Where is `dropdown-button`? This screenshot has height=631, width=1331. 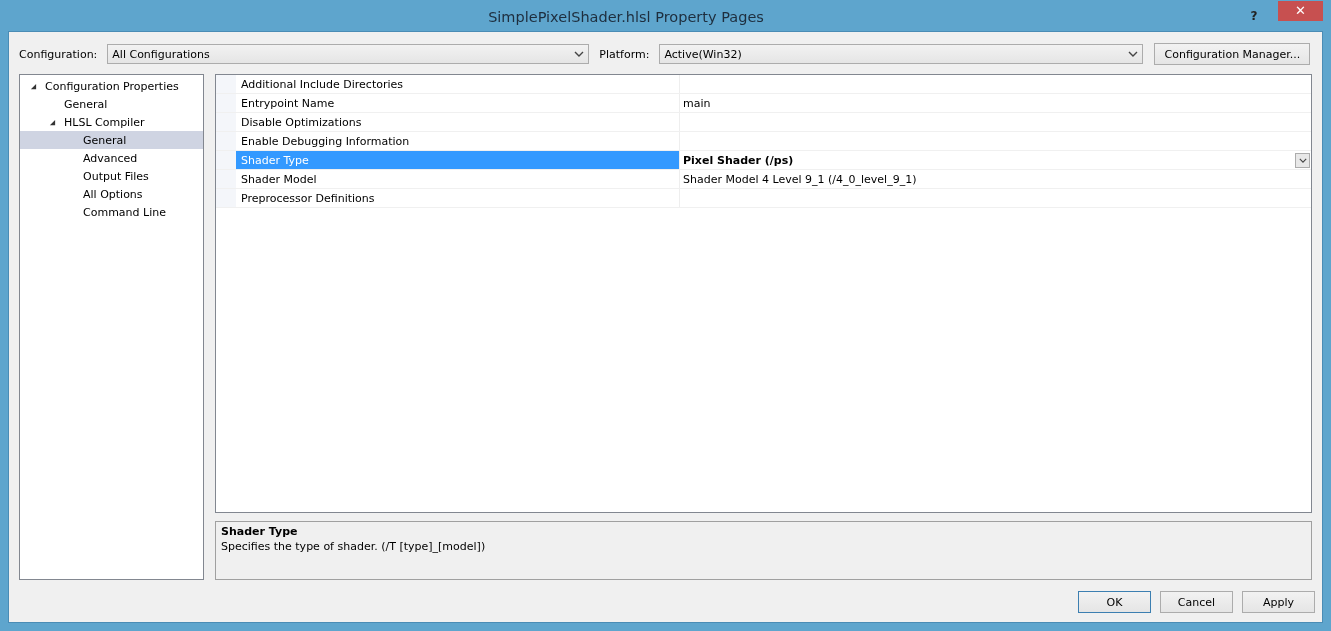
dropdown-button is located at coordinates (1302, 160).